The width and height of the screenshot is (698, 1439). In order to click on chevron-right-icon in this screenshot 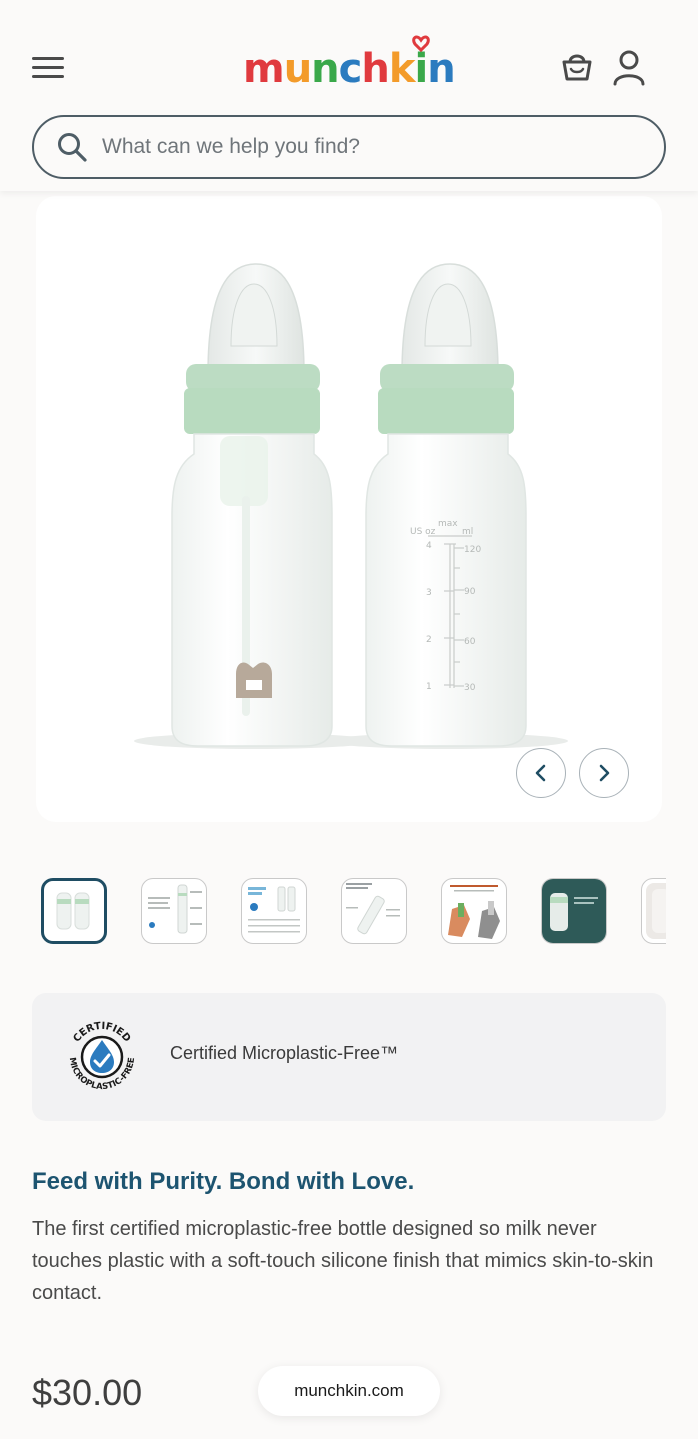, I will do `click(604, 773)`.